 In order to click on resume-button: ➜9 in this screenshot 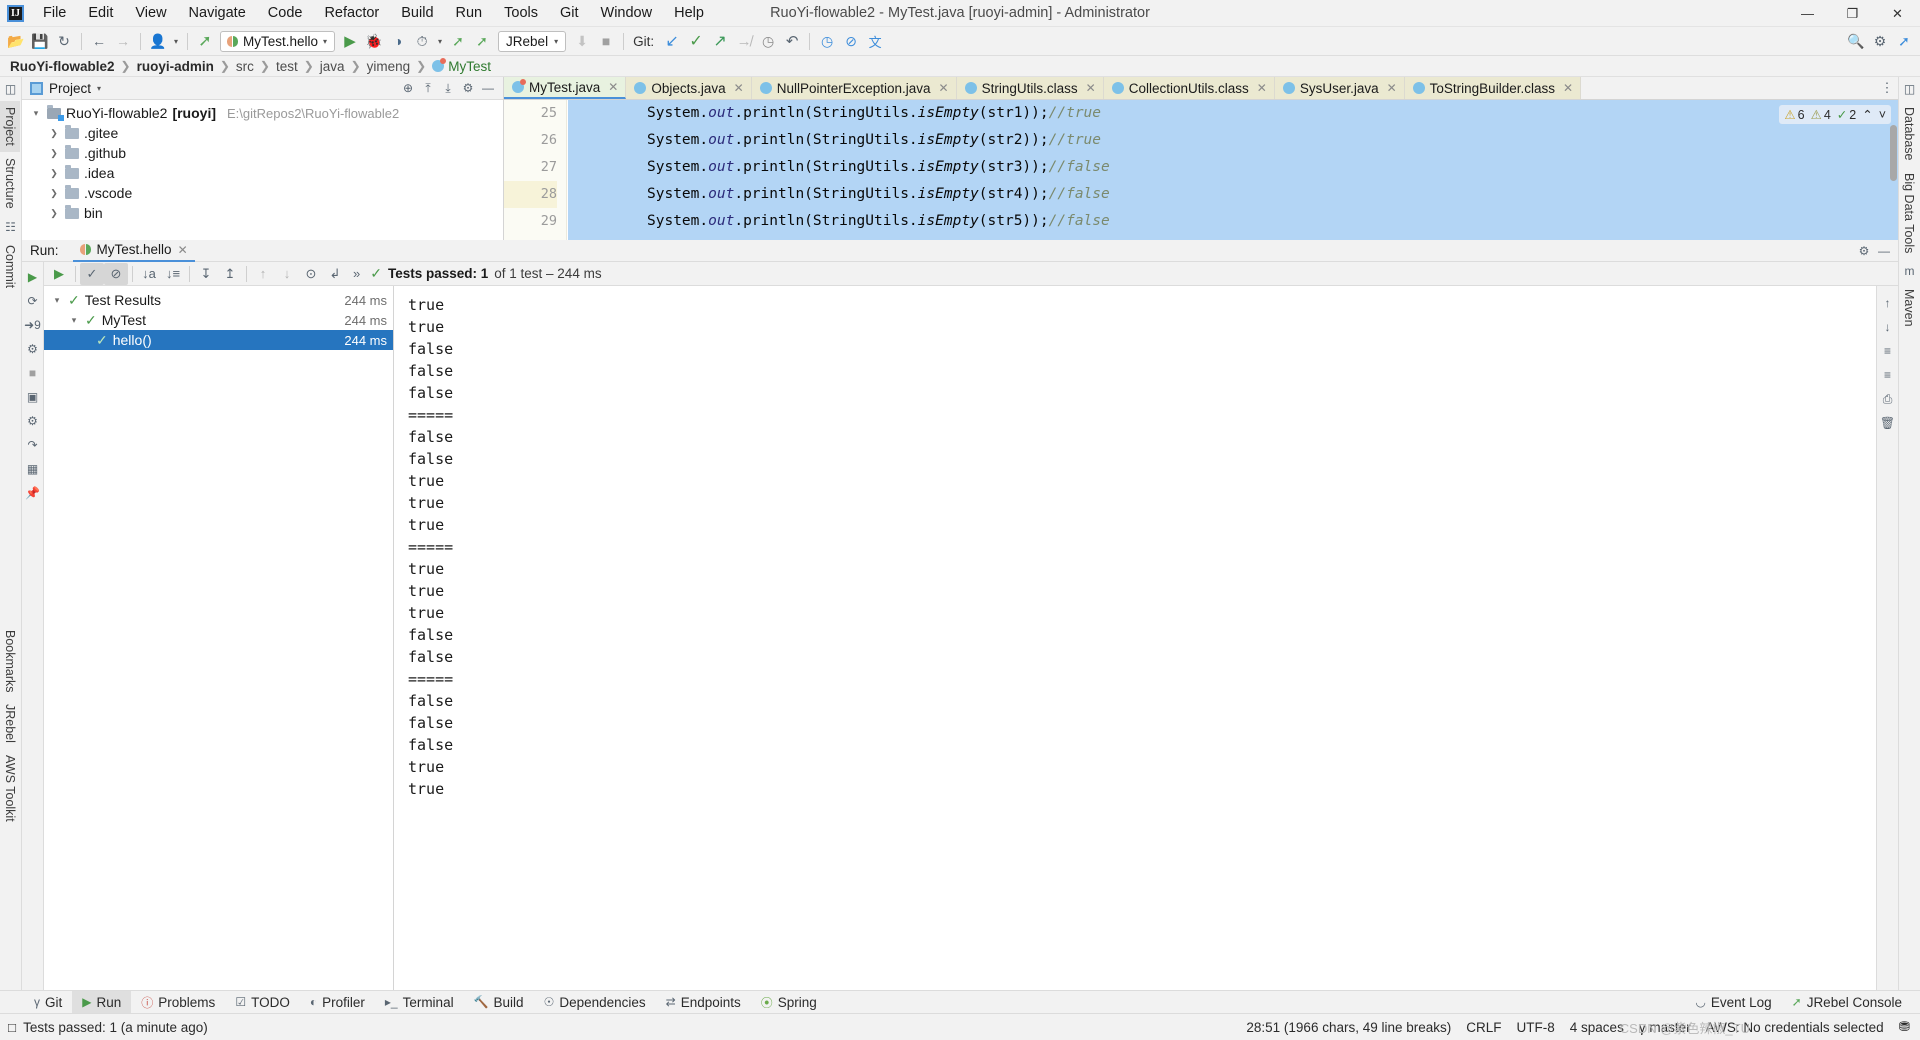, I will do `click(33, 325)`.